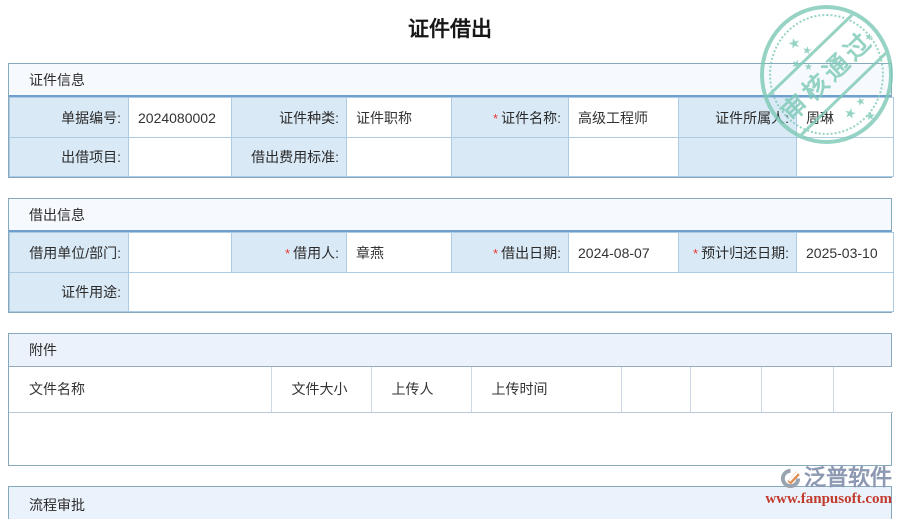 Image resolution: width=900 pixels, height=523 pixels. What do you see at coordinates (845, 252) in the screenshot?
I see `return-date-value: 2025-03-10` at bounding box center [845, 252].